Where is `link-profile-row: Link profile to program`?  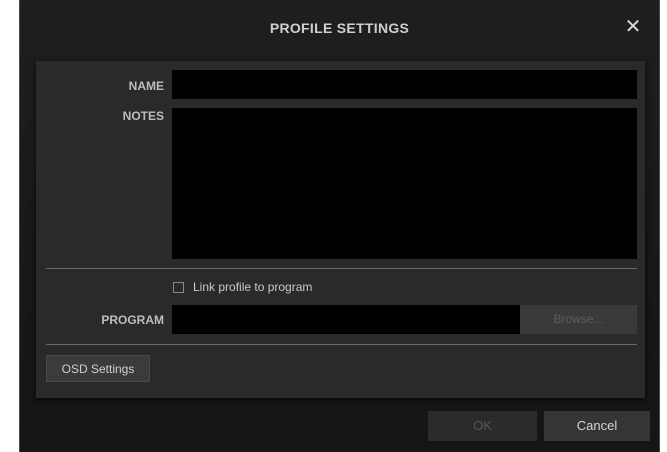
link-profile-row: Link profile to program is located at coordinates (242, 287).